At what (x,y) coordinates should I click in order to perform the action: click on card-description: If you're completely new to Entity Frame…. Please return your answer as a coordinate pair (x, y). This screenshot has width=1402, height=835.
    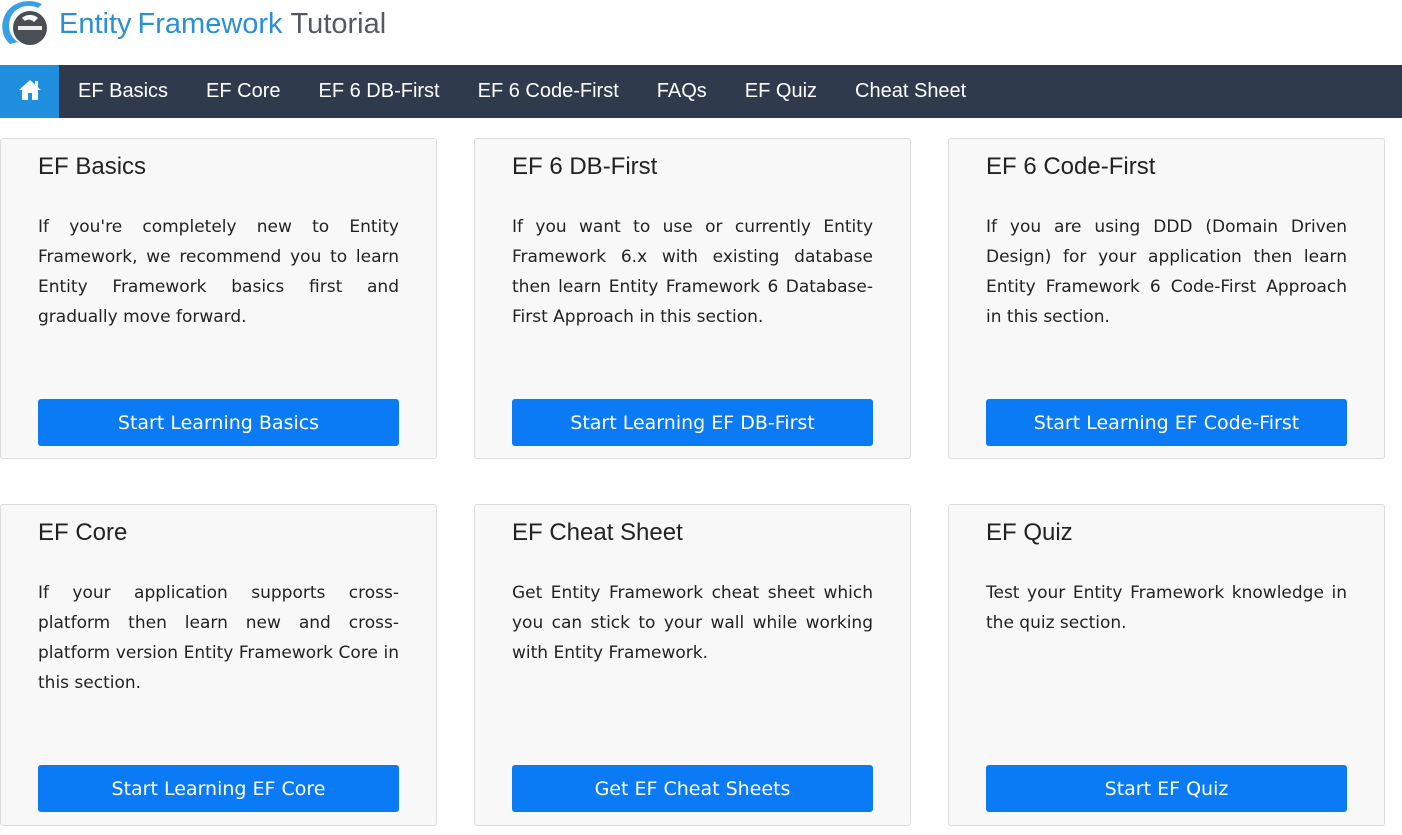
    Looking at the image, I should click on (218, 272).